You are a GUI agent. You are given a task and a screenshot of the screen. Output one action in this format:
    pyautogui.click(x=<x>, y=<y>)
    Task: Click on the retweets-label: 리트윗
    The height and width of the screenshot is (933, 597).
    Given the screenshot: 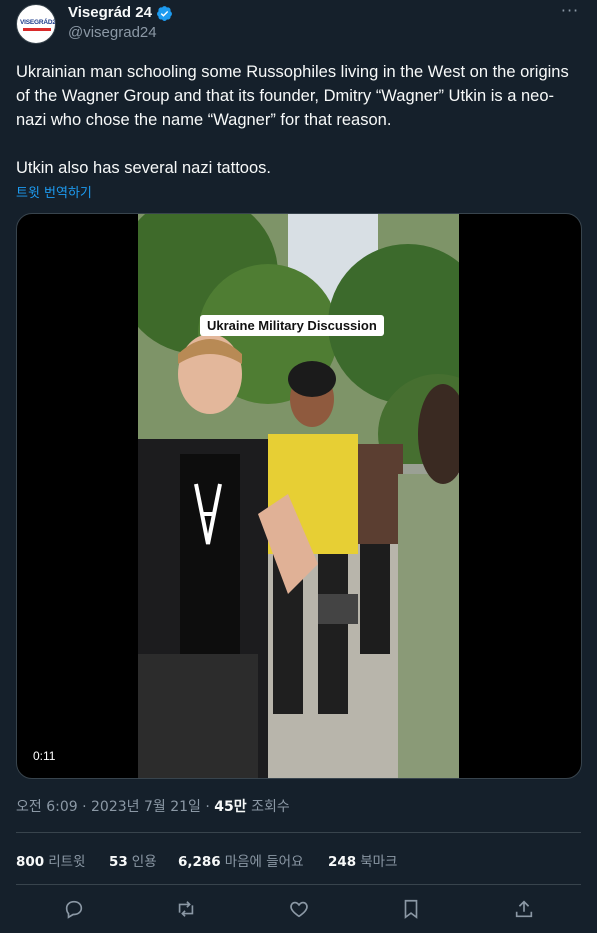 What is the action you would take?
    pyautogui.click(x=67, y=862)
    